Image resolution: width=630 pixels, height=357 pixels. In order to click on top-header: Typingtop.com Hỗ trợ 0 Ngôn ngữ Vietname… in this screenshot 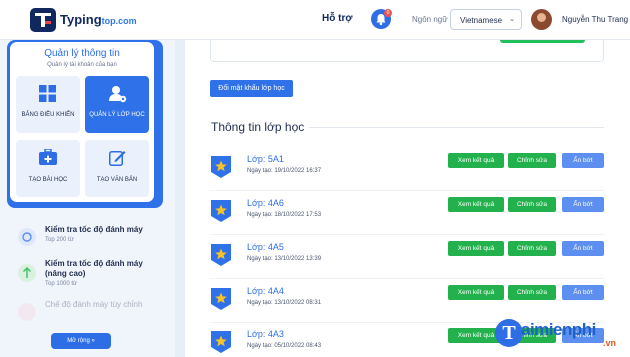, I will do `click(315, 20)`.